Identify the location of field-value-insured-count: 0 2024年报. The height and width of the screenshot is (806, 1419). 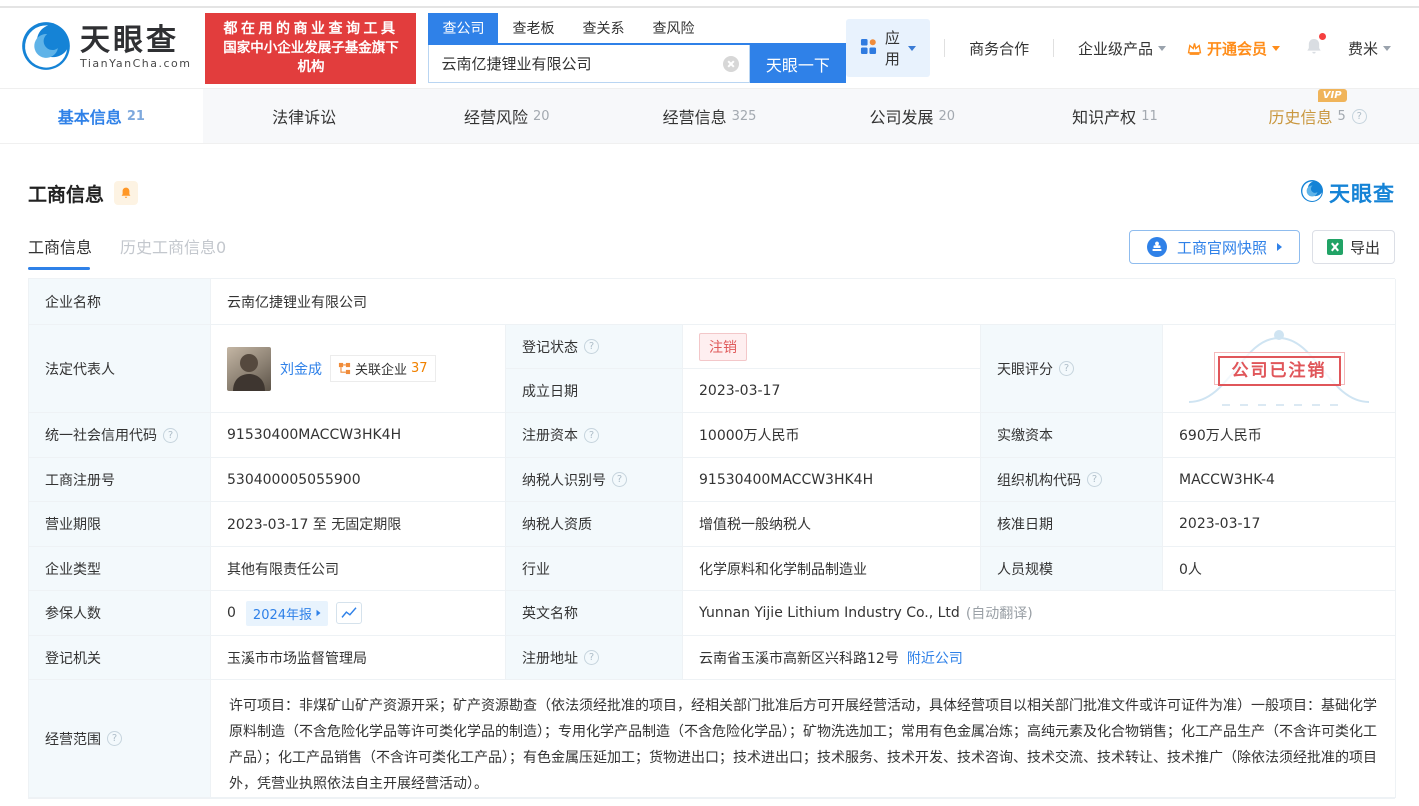
(358, 613).